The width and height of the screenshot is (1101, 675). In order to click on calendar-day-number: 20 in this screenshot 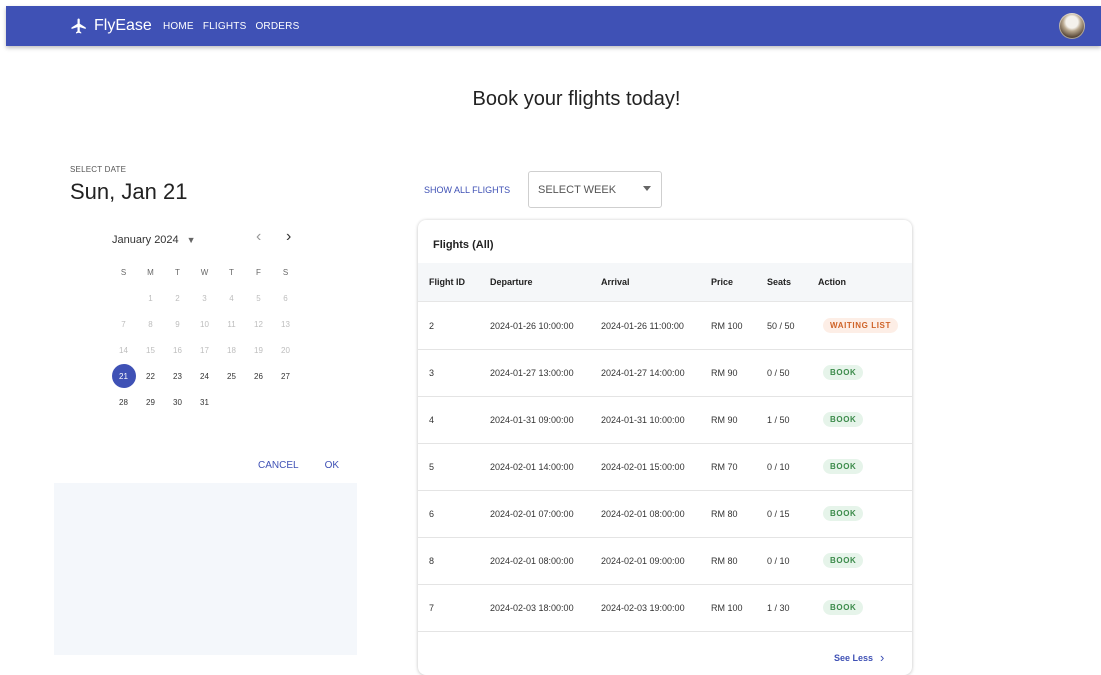, I will do `click(285, 350)`.